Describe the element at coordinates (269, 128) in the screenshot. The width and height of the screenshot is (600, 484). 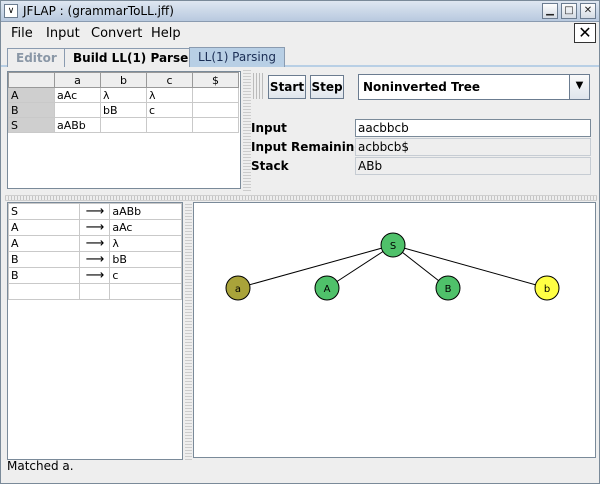
I see `input-label: Input` at that location.